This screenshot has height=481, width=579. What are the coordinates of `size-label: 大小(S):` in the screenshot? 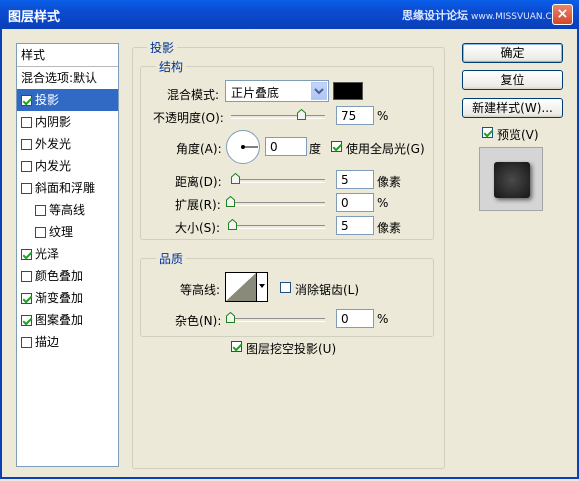 It's located at (198, 228).